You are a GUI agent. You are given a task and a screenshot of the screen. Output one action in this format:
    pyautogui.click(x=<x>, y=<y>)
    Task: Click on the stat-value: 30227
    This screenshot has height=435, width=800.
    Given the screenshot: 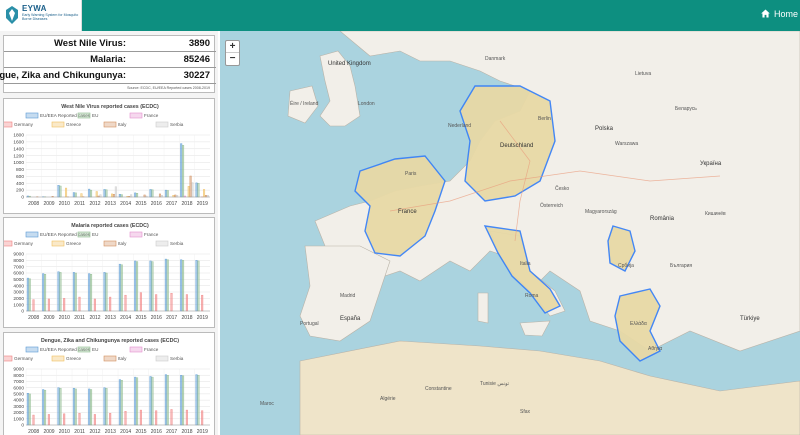 What is the action you would take?
    pyautogui.click(x=196, y=75)
    